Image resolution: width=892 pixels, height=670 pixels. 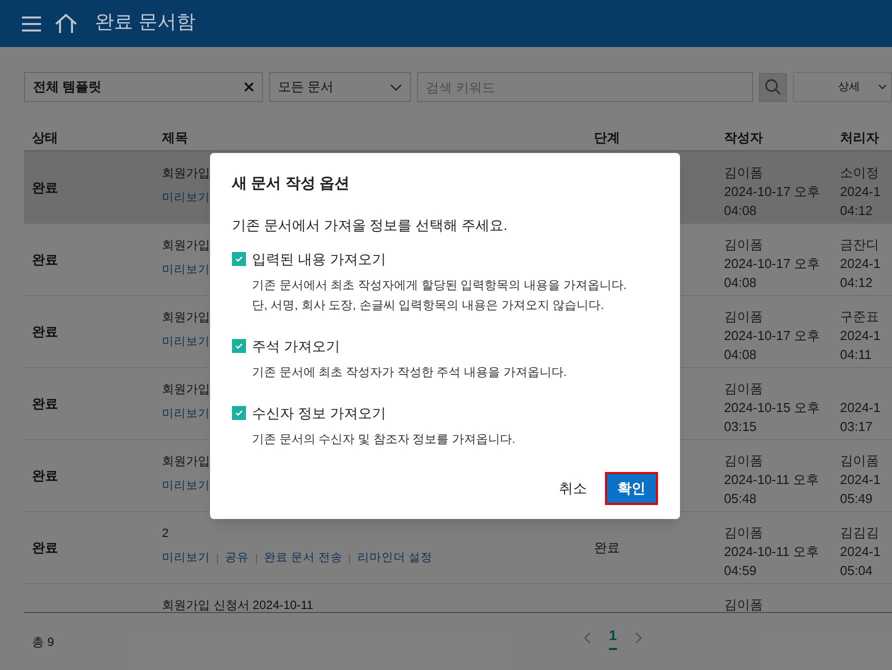 I want to click on author-date: 2024-10-15 오후, so click(x=772, y=408).